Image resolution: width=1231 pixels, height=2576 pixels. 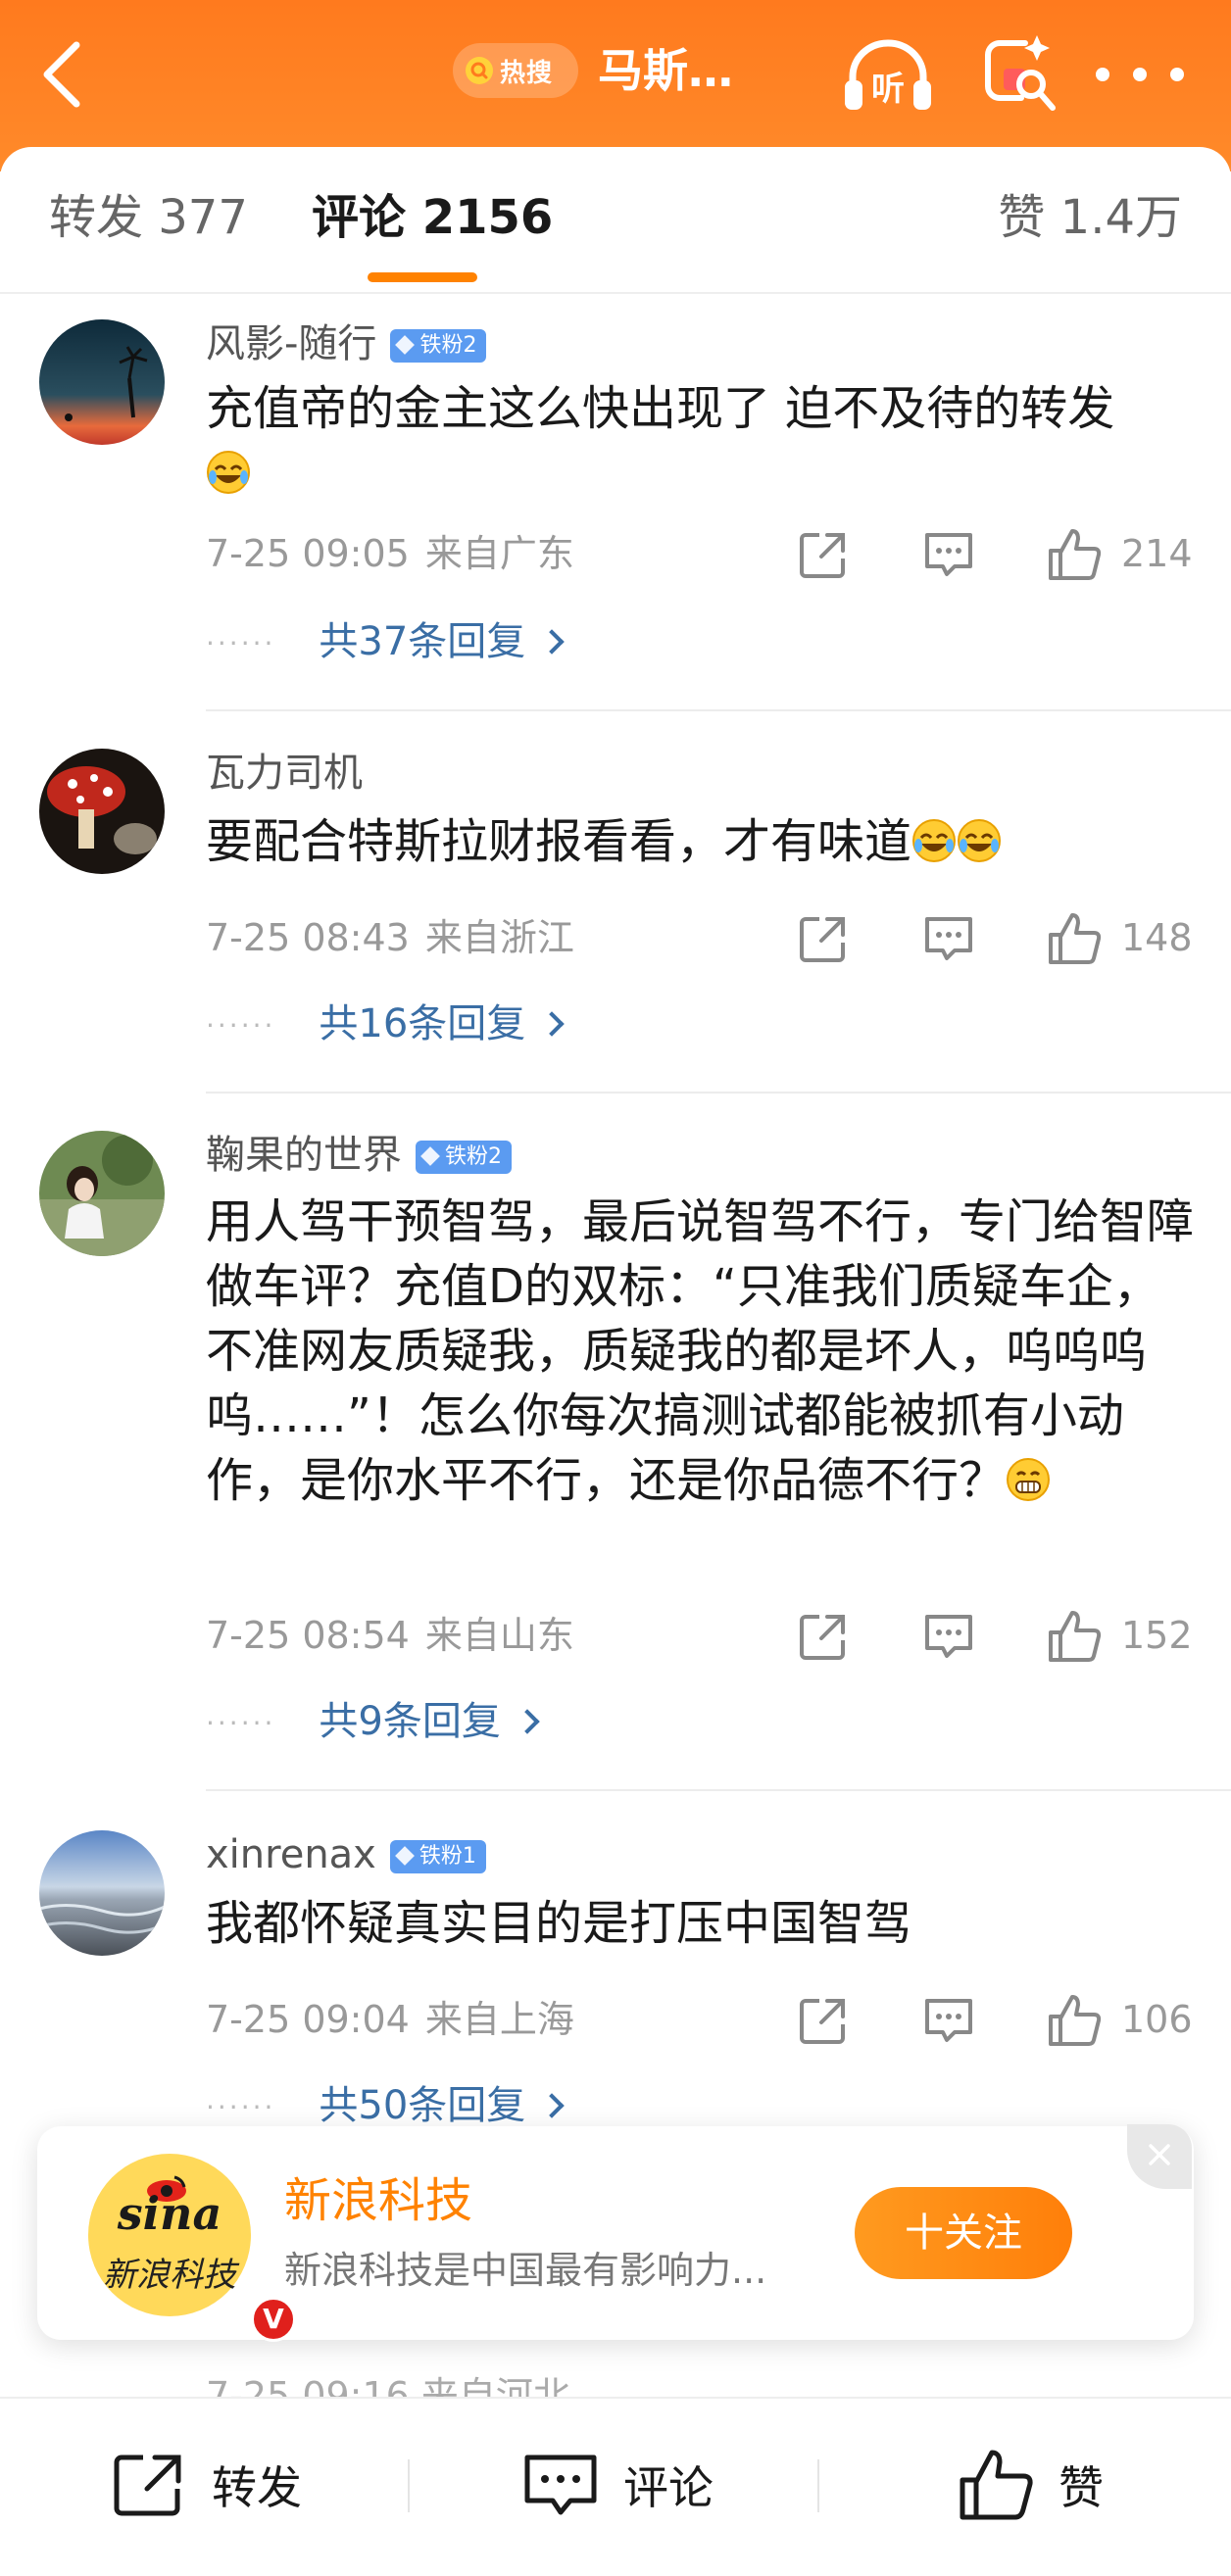 I want to click on comment-location: 来自上海, so click(x=499, y=2019).